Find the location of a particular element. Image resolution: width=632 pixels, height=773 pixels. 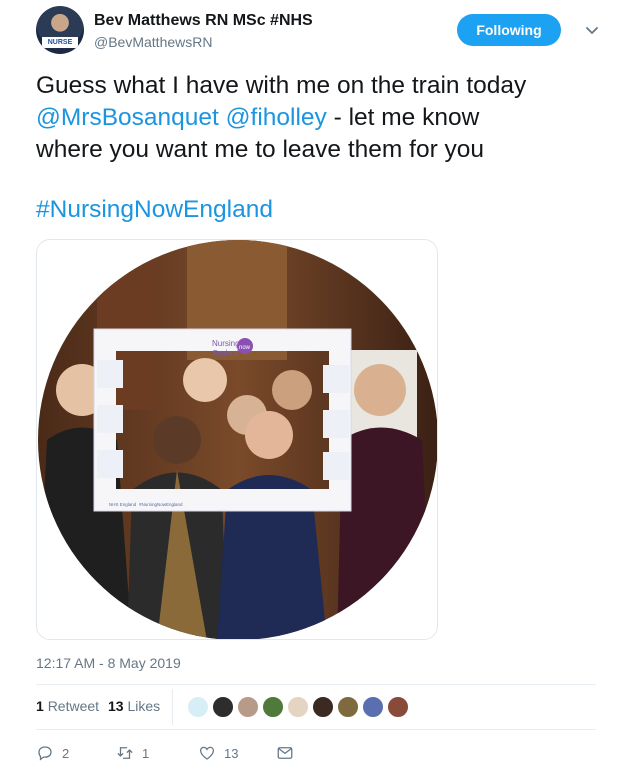

chevron-down-icon is located at coordinates (592, 30).